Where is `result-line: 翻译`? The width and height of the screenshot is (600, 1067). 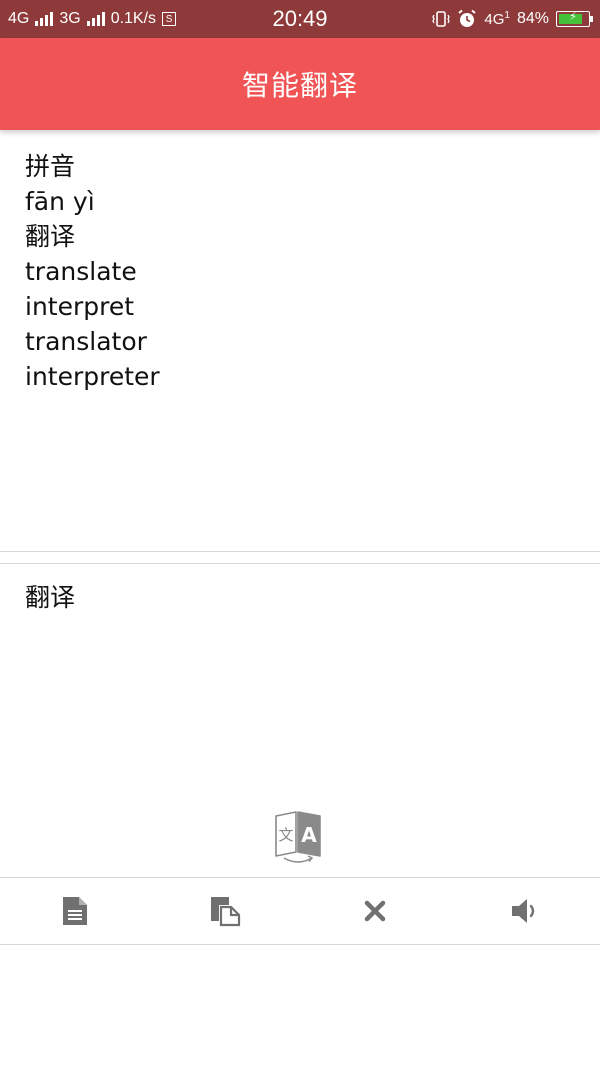 result-line: 翻译 is located at coordinates (50, 236).